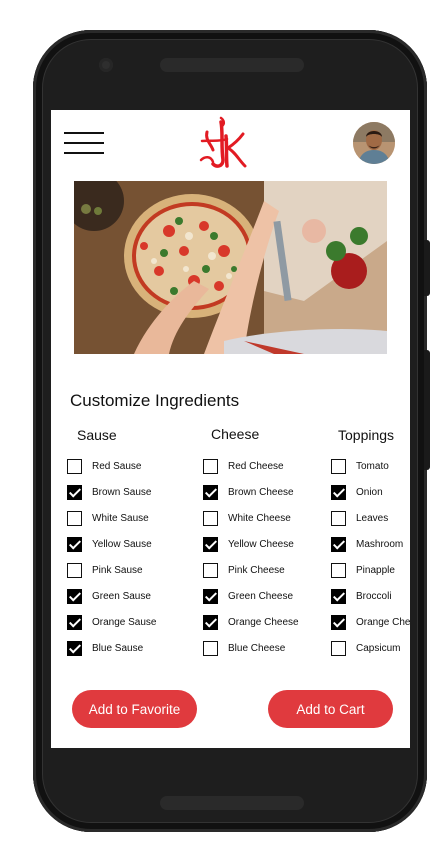 This screenshot has width=446, height=857. Describe the element at coordinates (427, 410) in the screenshot. I see `power-button` at that location.